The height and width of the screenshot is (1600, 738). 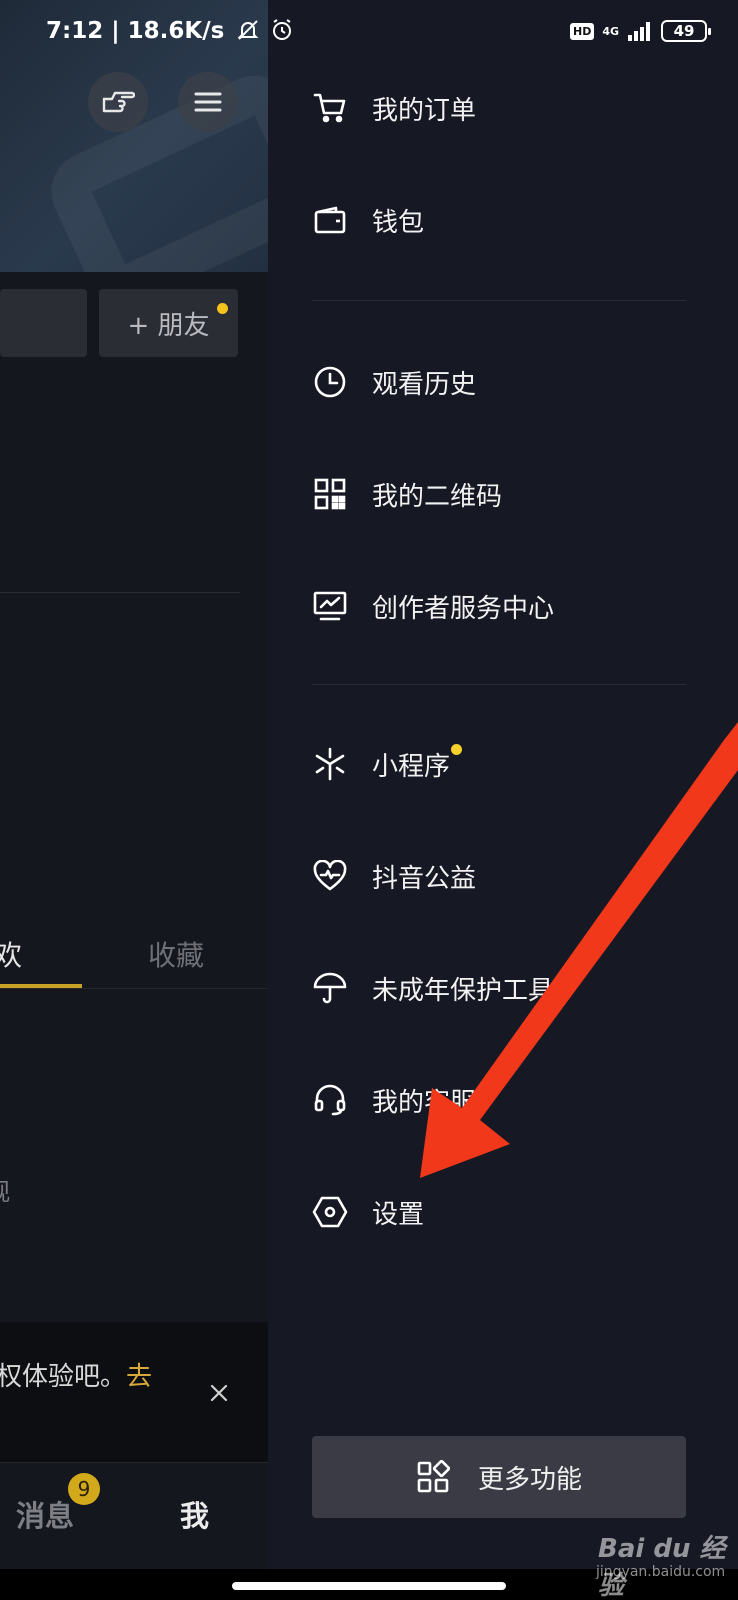 I want to click on heart-wave-icon, so click(x=330, y=875).